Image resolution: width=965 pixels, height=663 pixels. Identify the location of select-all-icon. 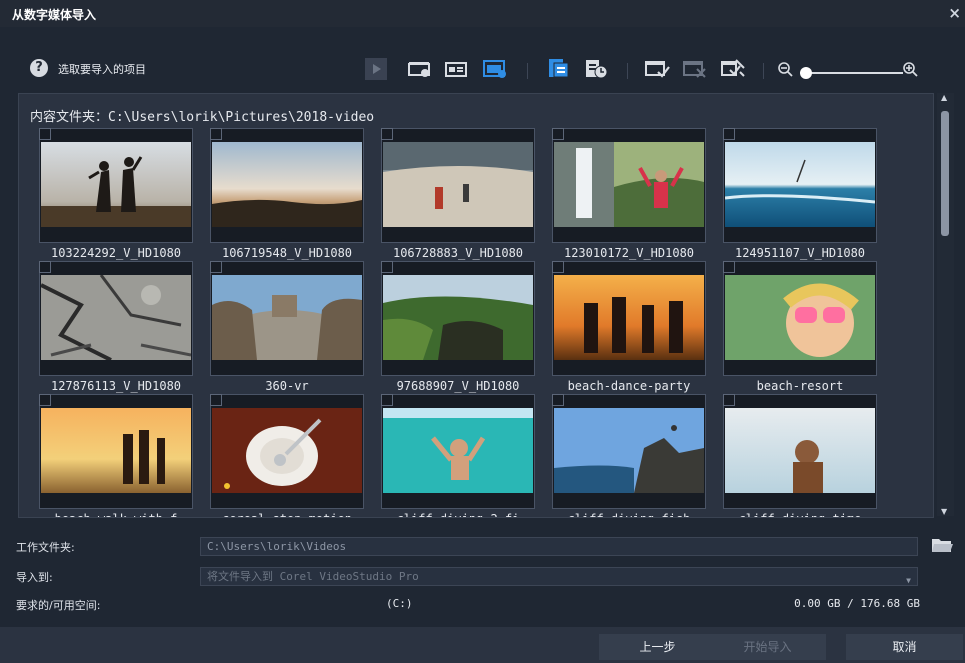
(657, 69).